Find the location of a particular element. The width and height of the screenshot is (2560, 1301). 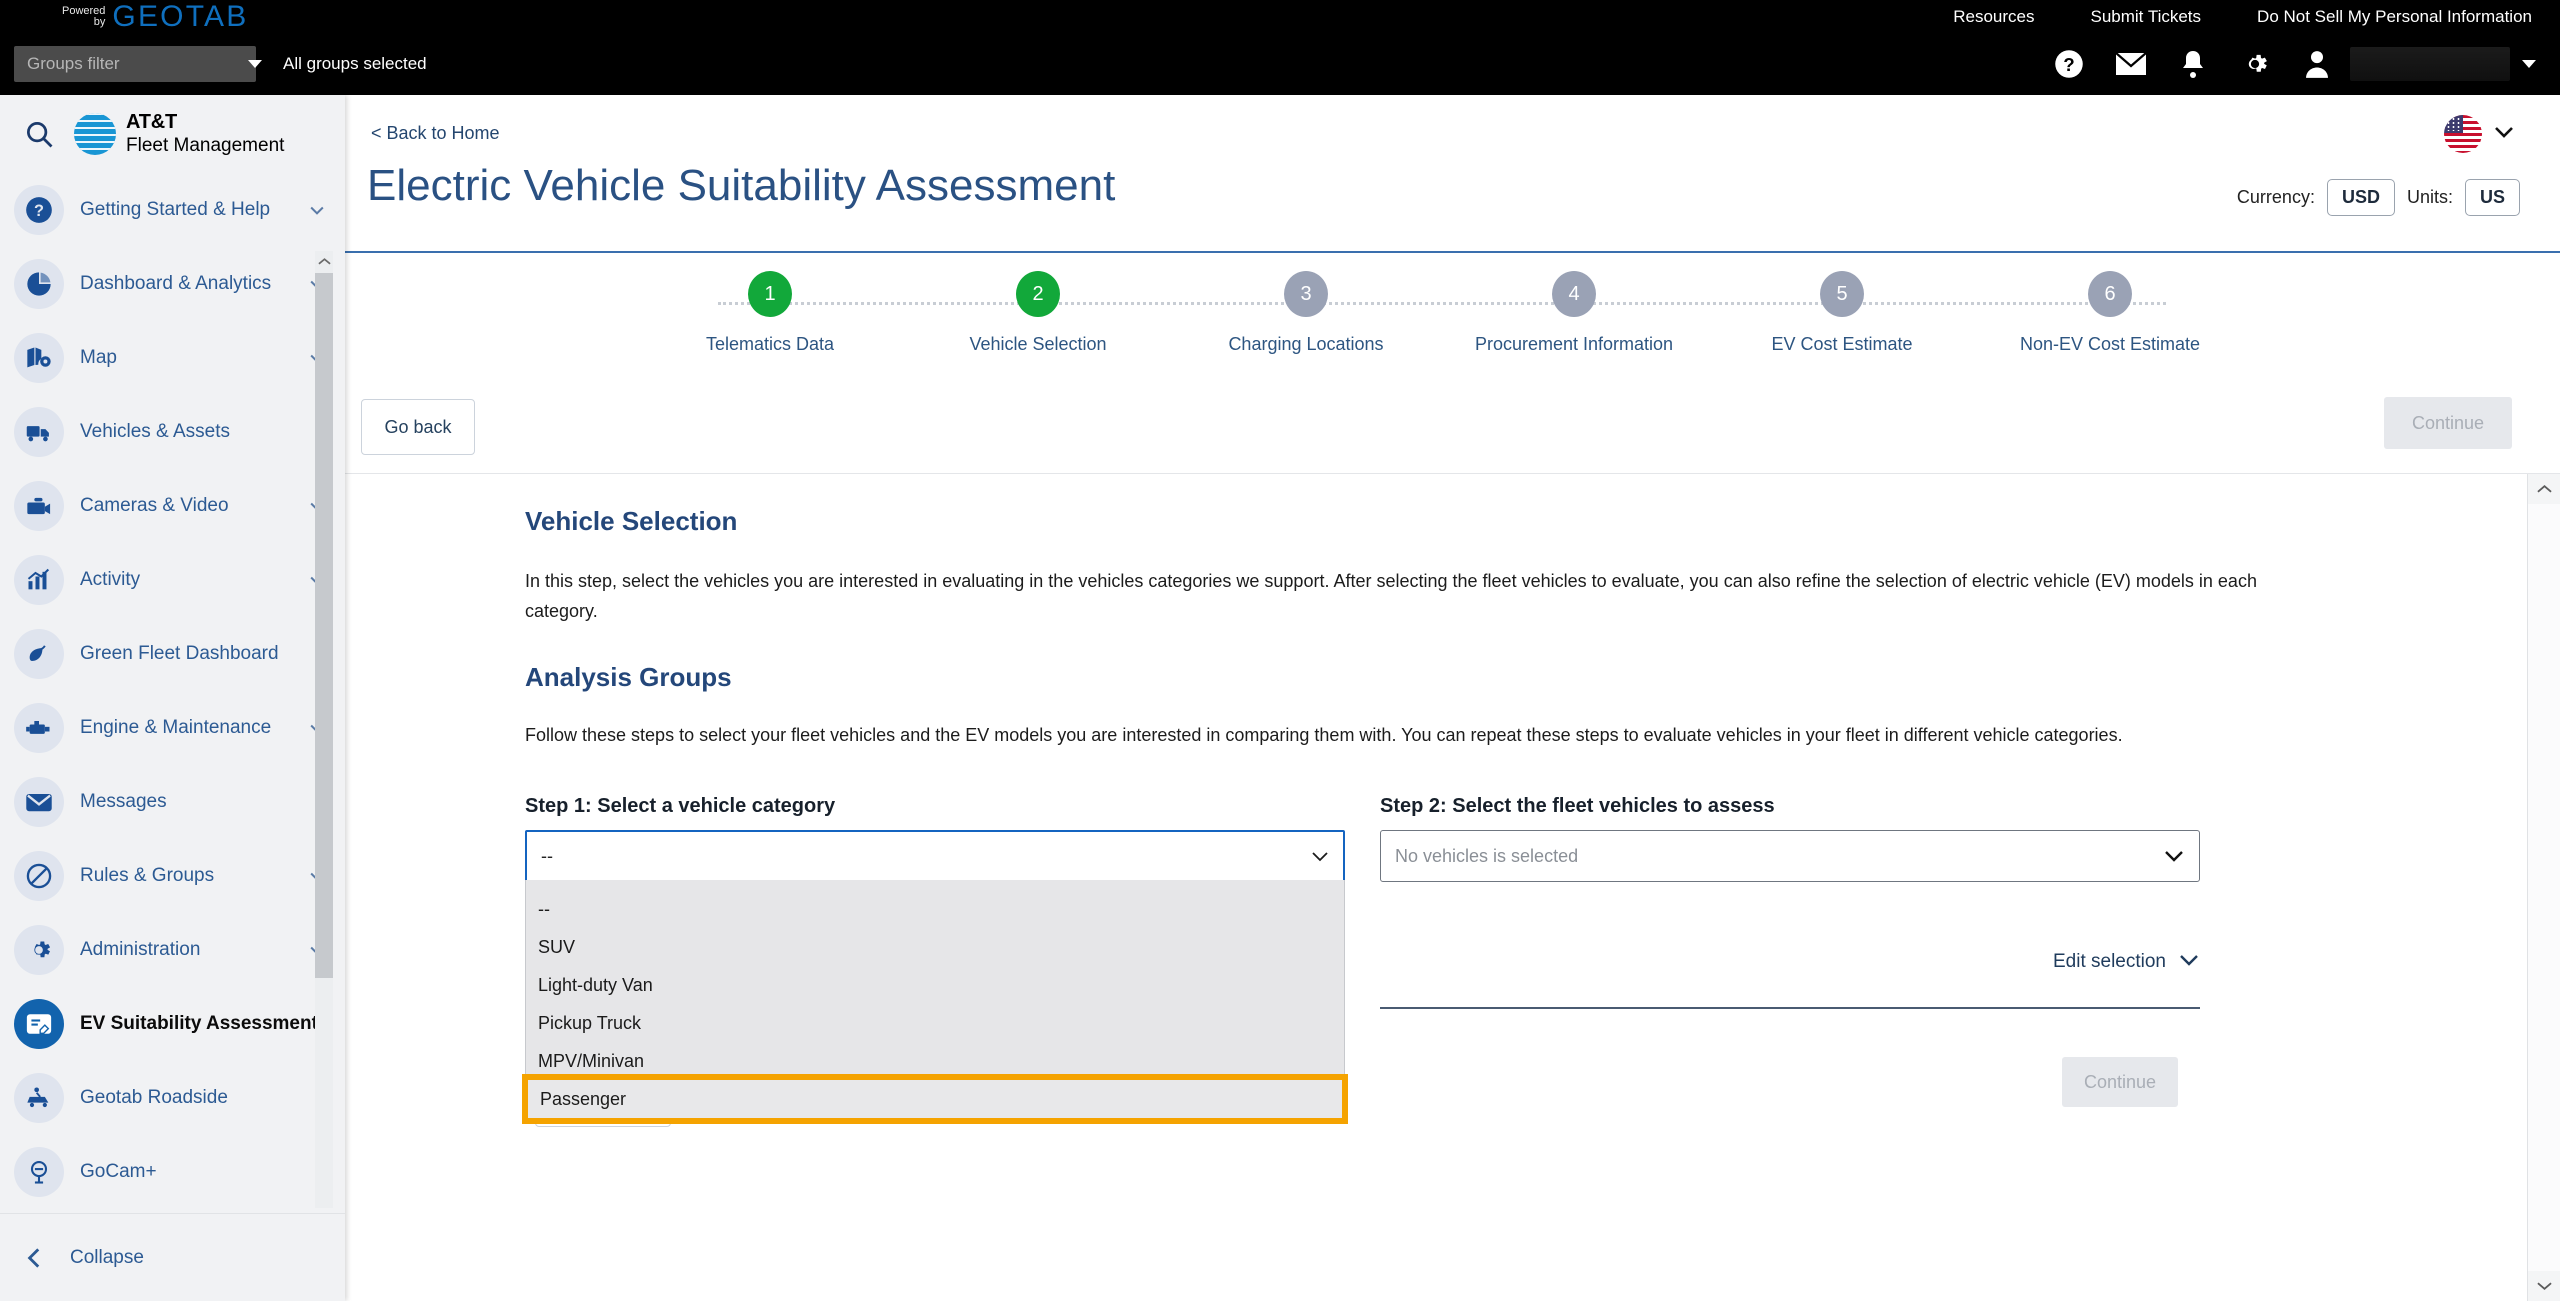

sidebar-scrollbar-thumb is located at coordinates (324, 625).